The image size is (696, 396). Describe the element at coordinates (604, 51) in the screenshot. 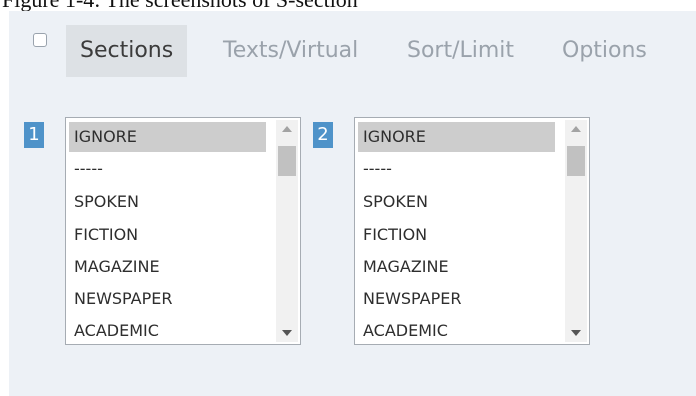

I see `tab-options: Options` at that location.